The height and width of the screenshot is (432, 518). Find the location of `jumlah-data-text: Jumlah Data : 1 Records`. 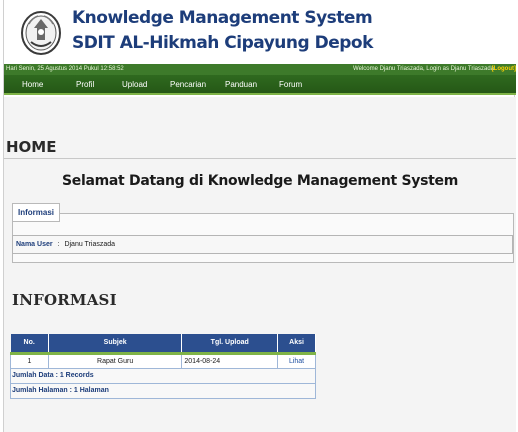

jumlah-data-text: Jumlah Data : 1 Records is located at coordinates (163, 375).